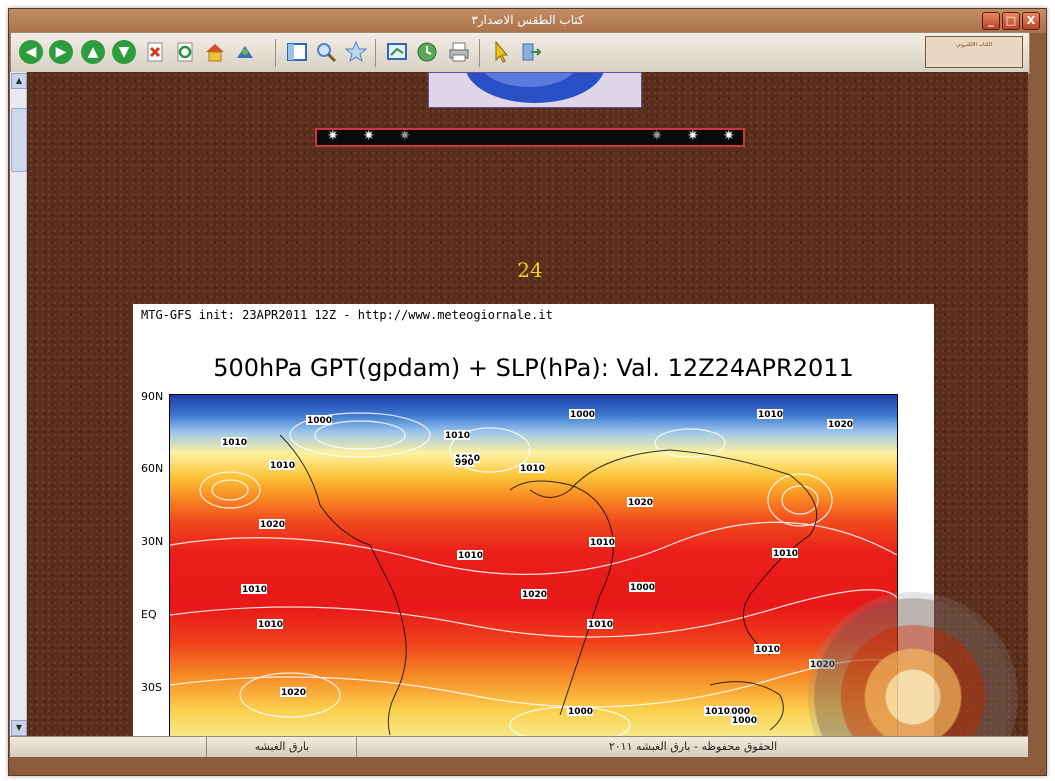 The image size is (1055, 781). I want to click on y-tick-label: EQ, so click(149, 614).